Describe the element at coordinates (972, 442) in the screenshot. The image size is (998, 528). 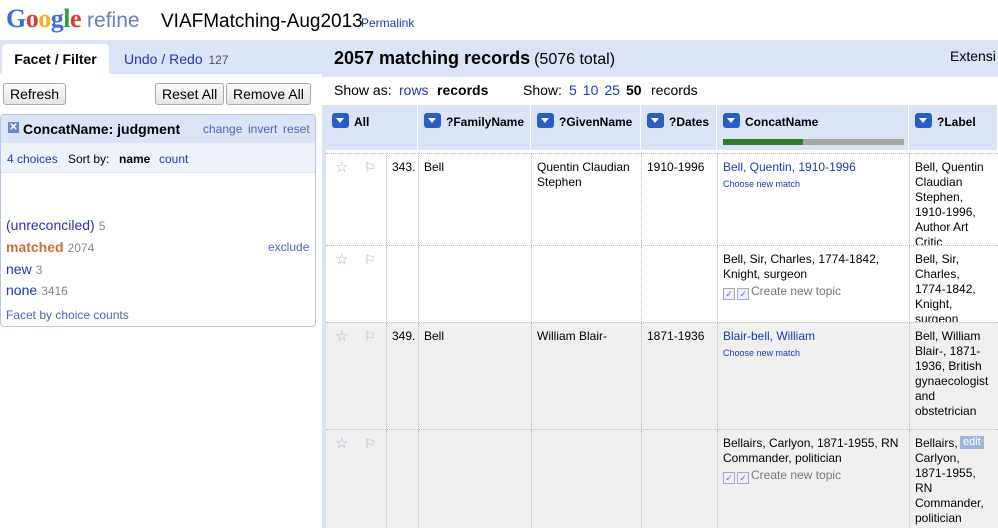
I see `edit-cell-button: edit` at that location.